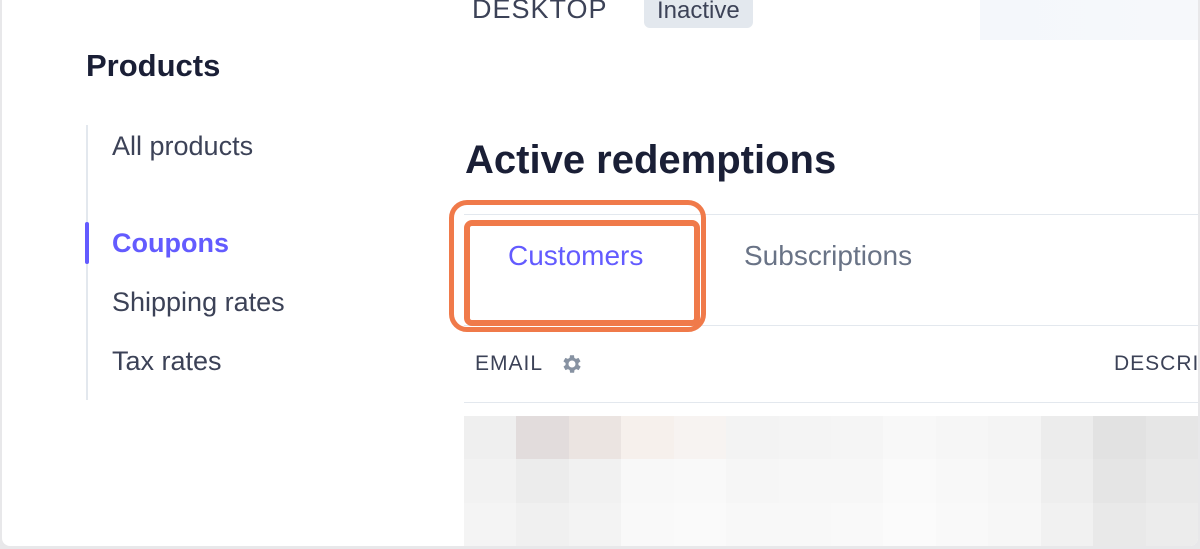 This screenshot has width=1200, height=549. I want to click on sidebar-item-tax-rates: Tax rates, so click(167, 361).